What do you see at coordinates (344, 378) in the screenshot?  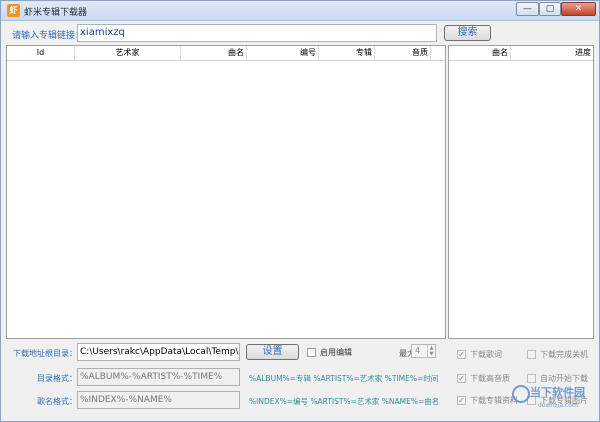 I see `dir-format-hint: %ALBUM%=专辑 %ARTIST%=艺术家 %TIME%=时间` at bounding box center [344, 378].